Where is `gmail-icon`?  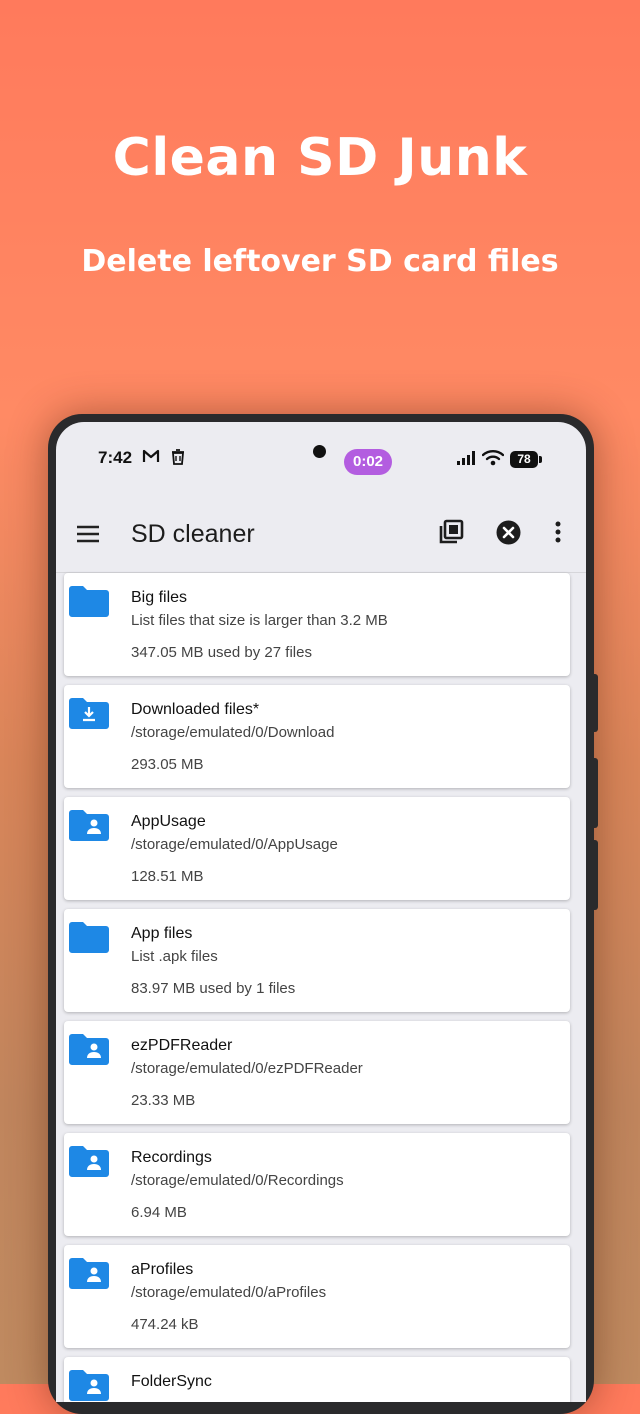 gmail-icon is located at coordinates (151, 458).